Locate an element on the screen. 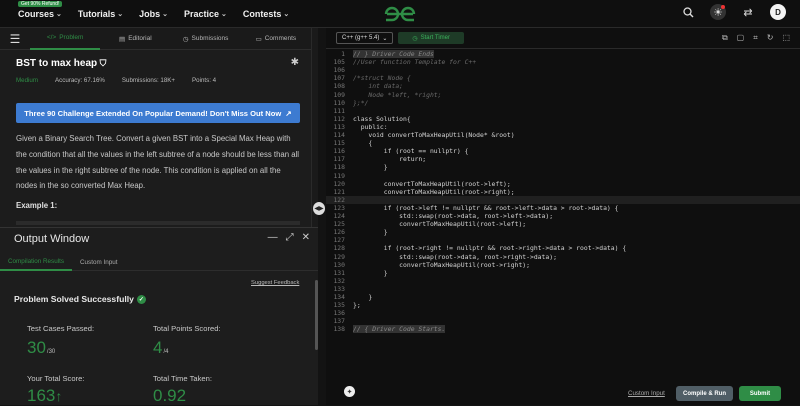  close-icon: ✕ is located at coordinates (306, 237).